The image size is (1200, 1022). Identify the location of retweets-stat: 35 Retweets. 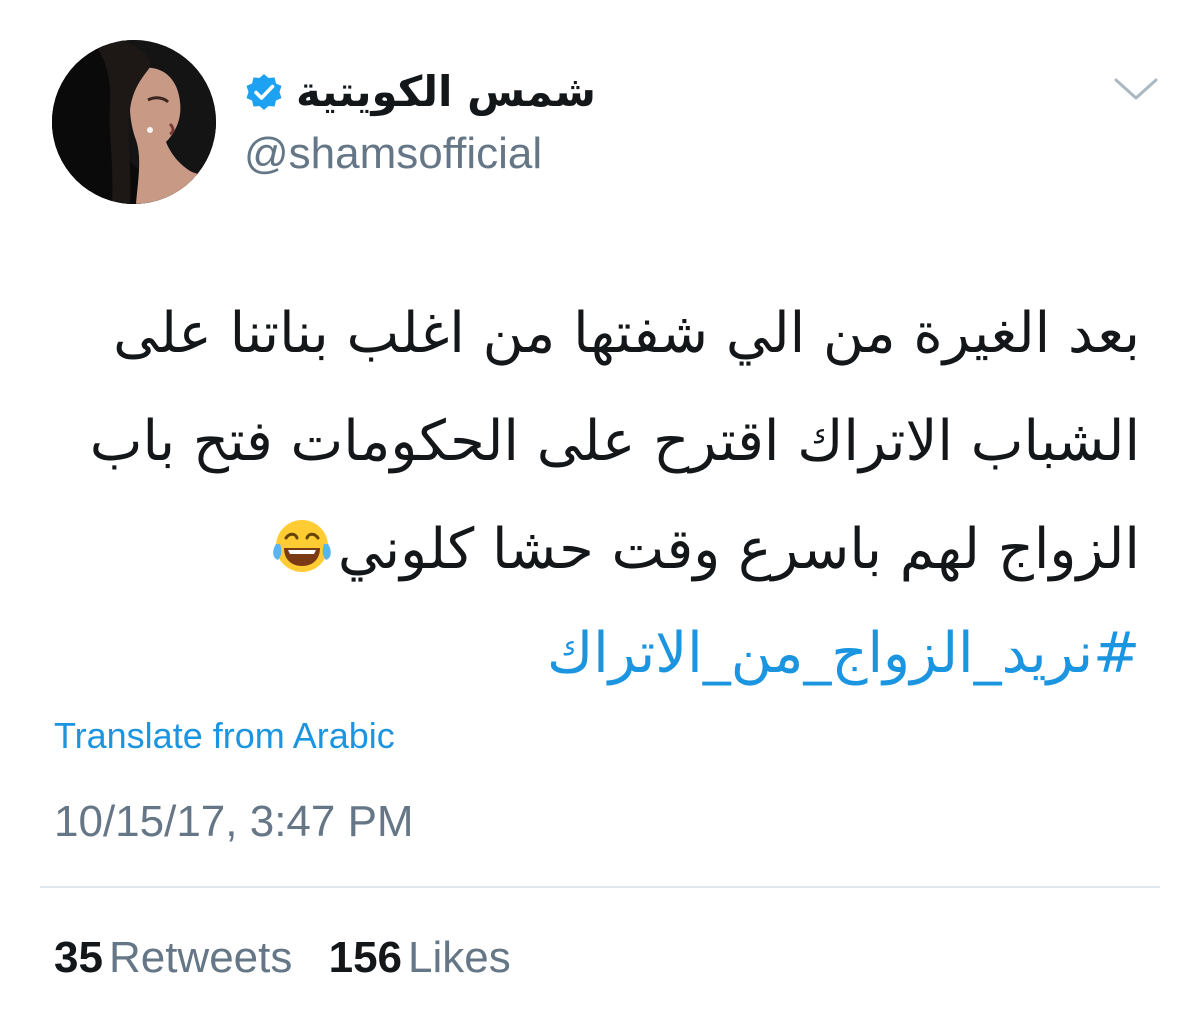
(173, 958).